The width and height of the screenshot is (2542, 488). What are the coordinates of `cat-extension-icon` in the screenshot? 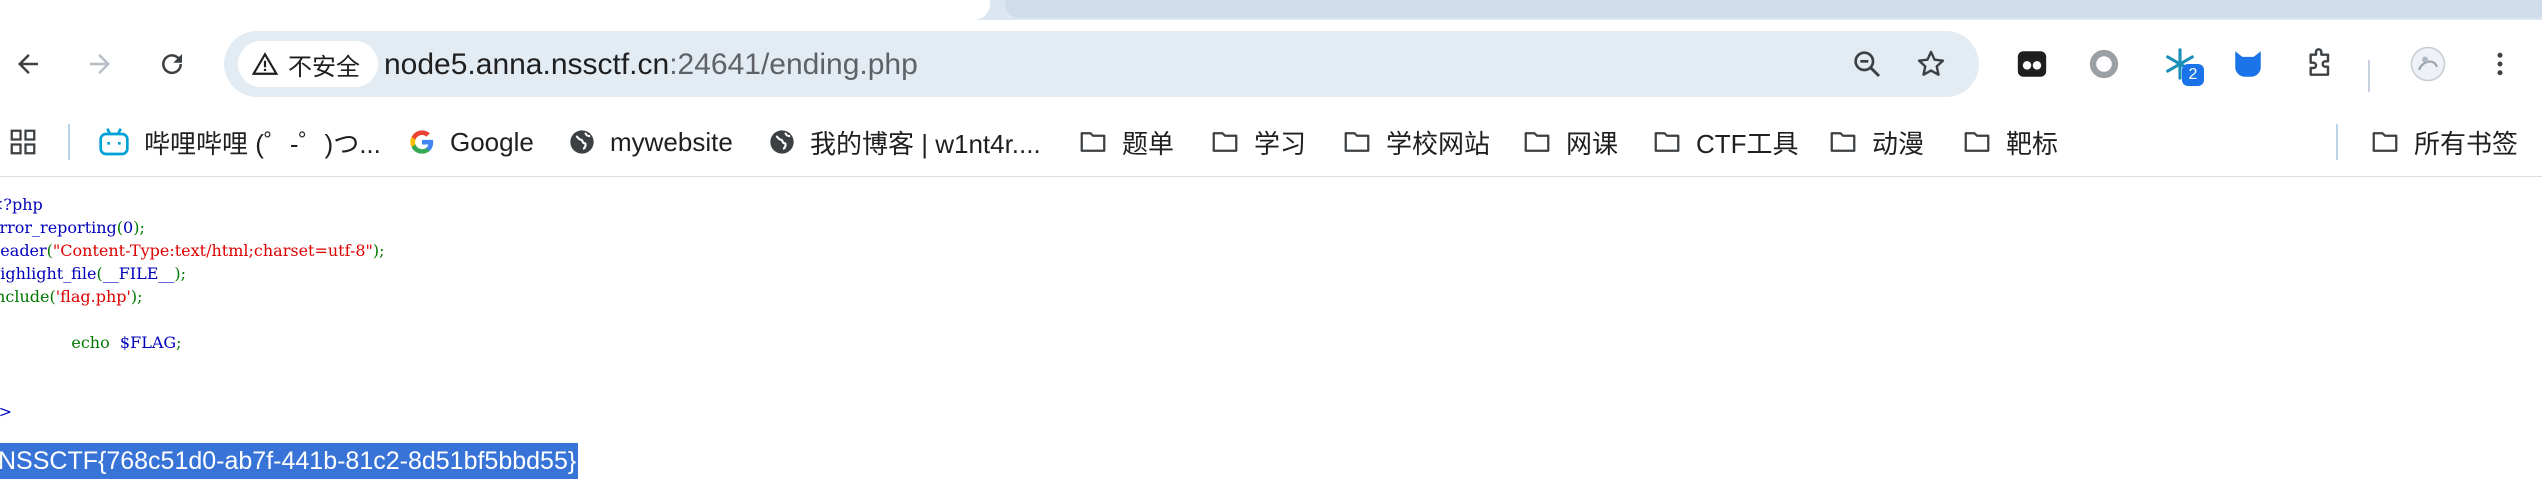 It's located at (2248, 64).